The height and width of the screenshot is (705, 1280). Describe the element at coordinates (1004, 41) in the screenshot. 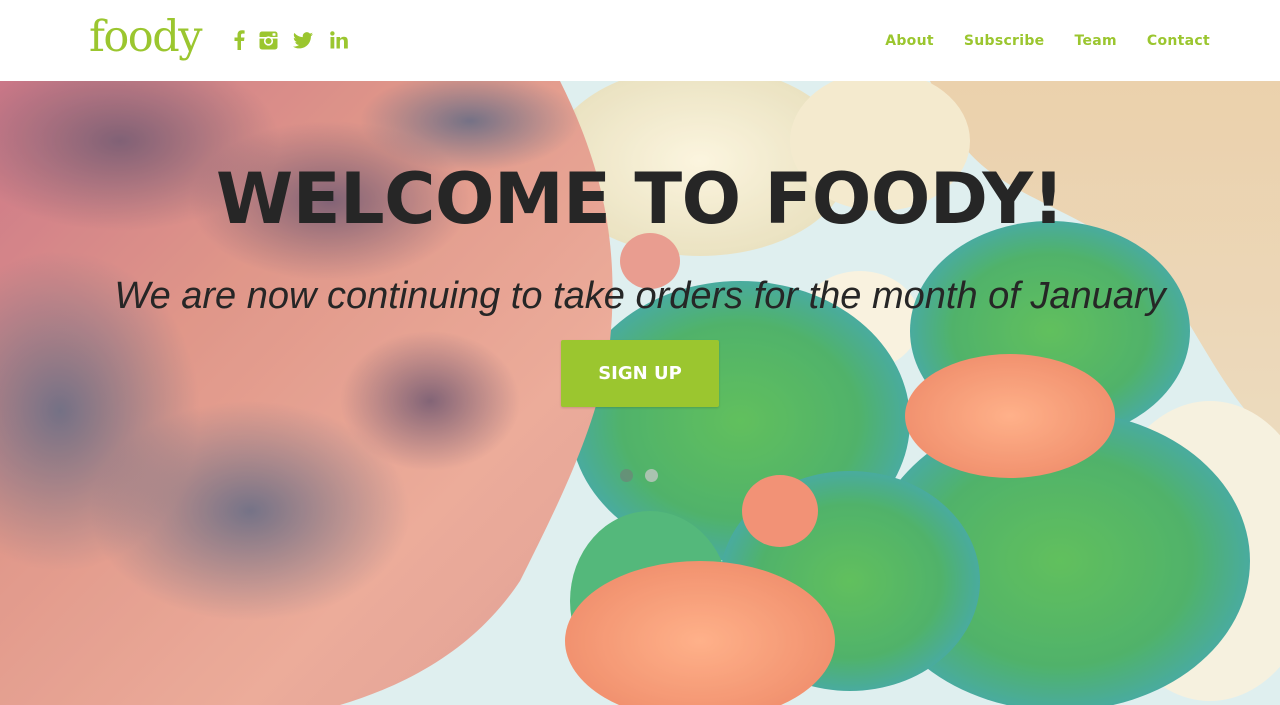

I see `nav-item-subscribe: Subscribe` at that location.